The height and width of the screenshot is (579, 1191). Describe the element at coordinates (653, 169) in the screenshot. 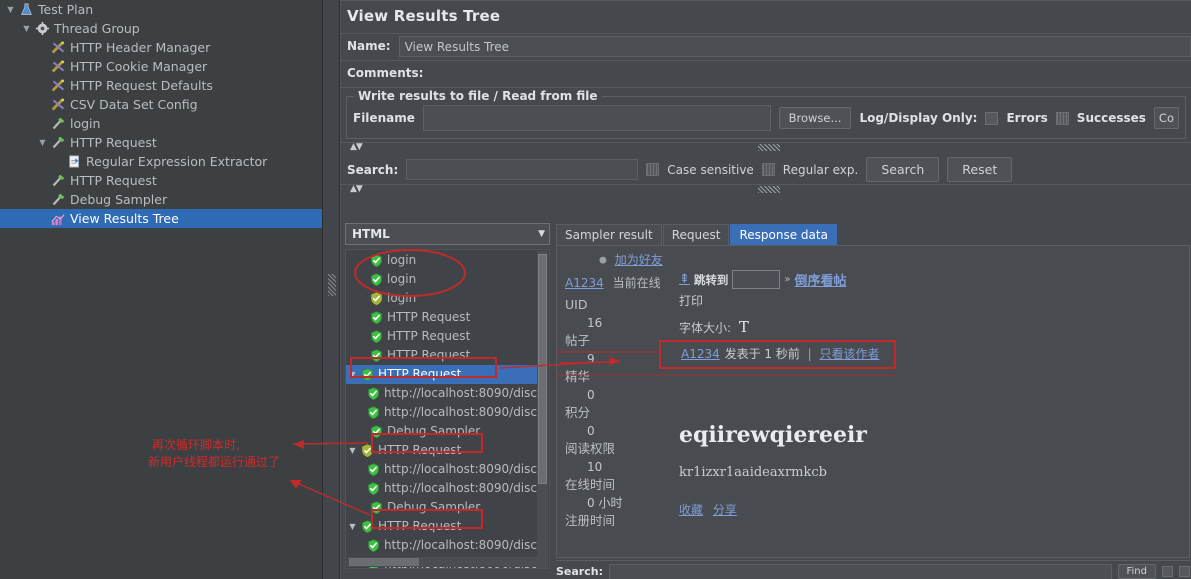

I see `case-sensitive-checkbox` at that location.